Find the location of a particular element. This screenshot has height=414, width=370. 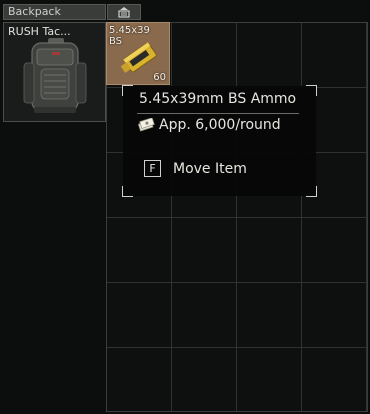

tooltip-title: 5.45x39mm BS Ammo is located at coordinates (218, 99).